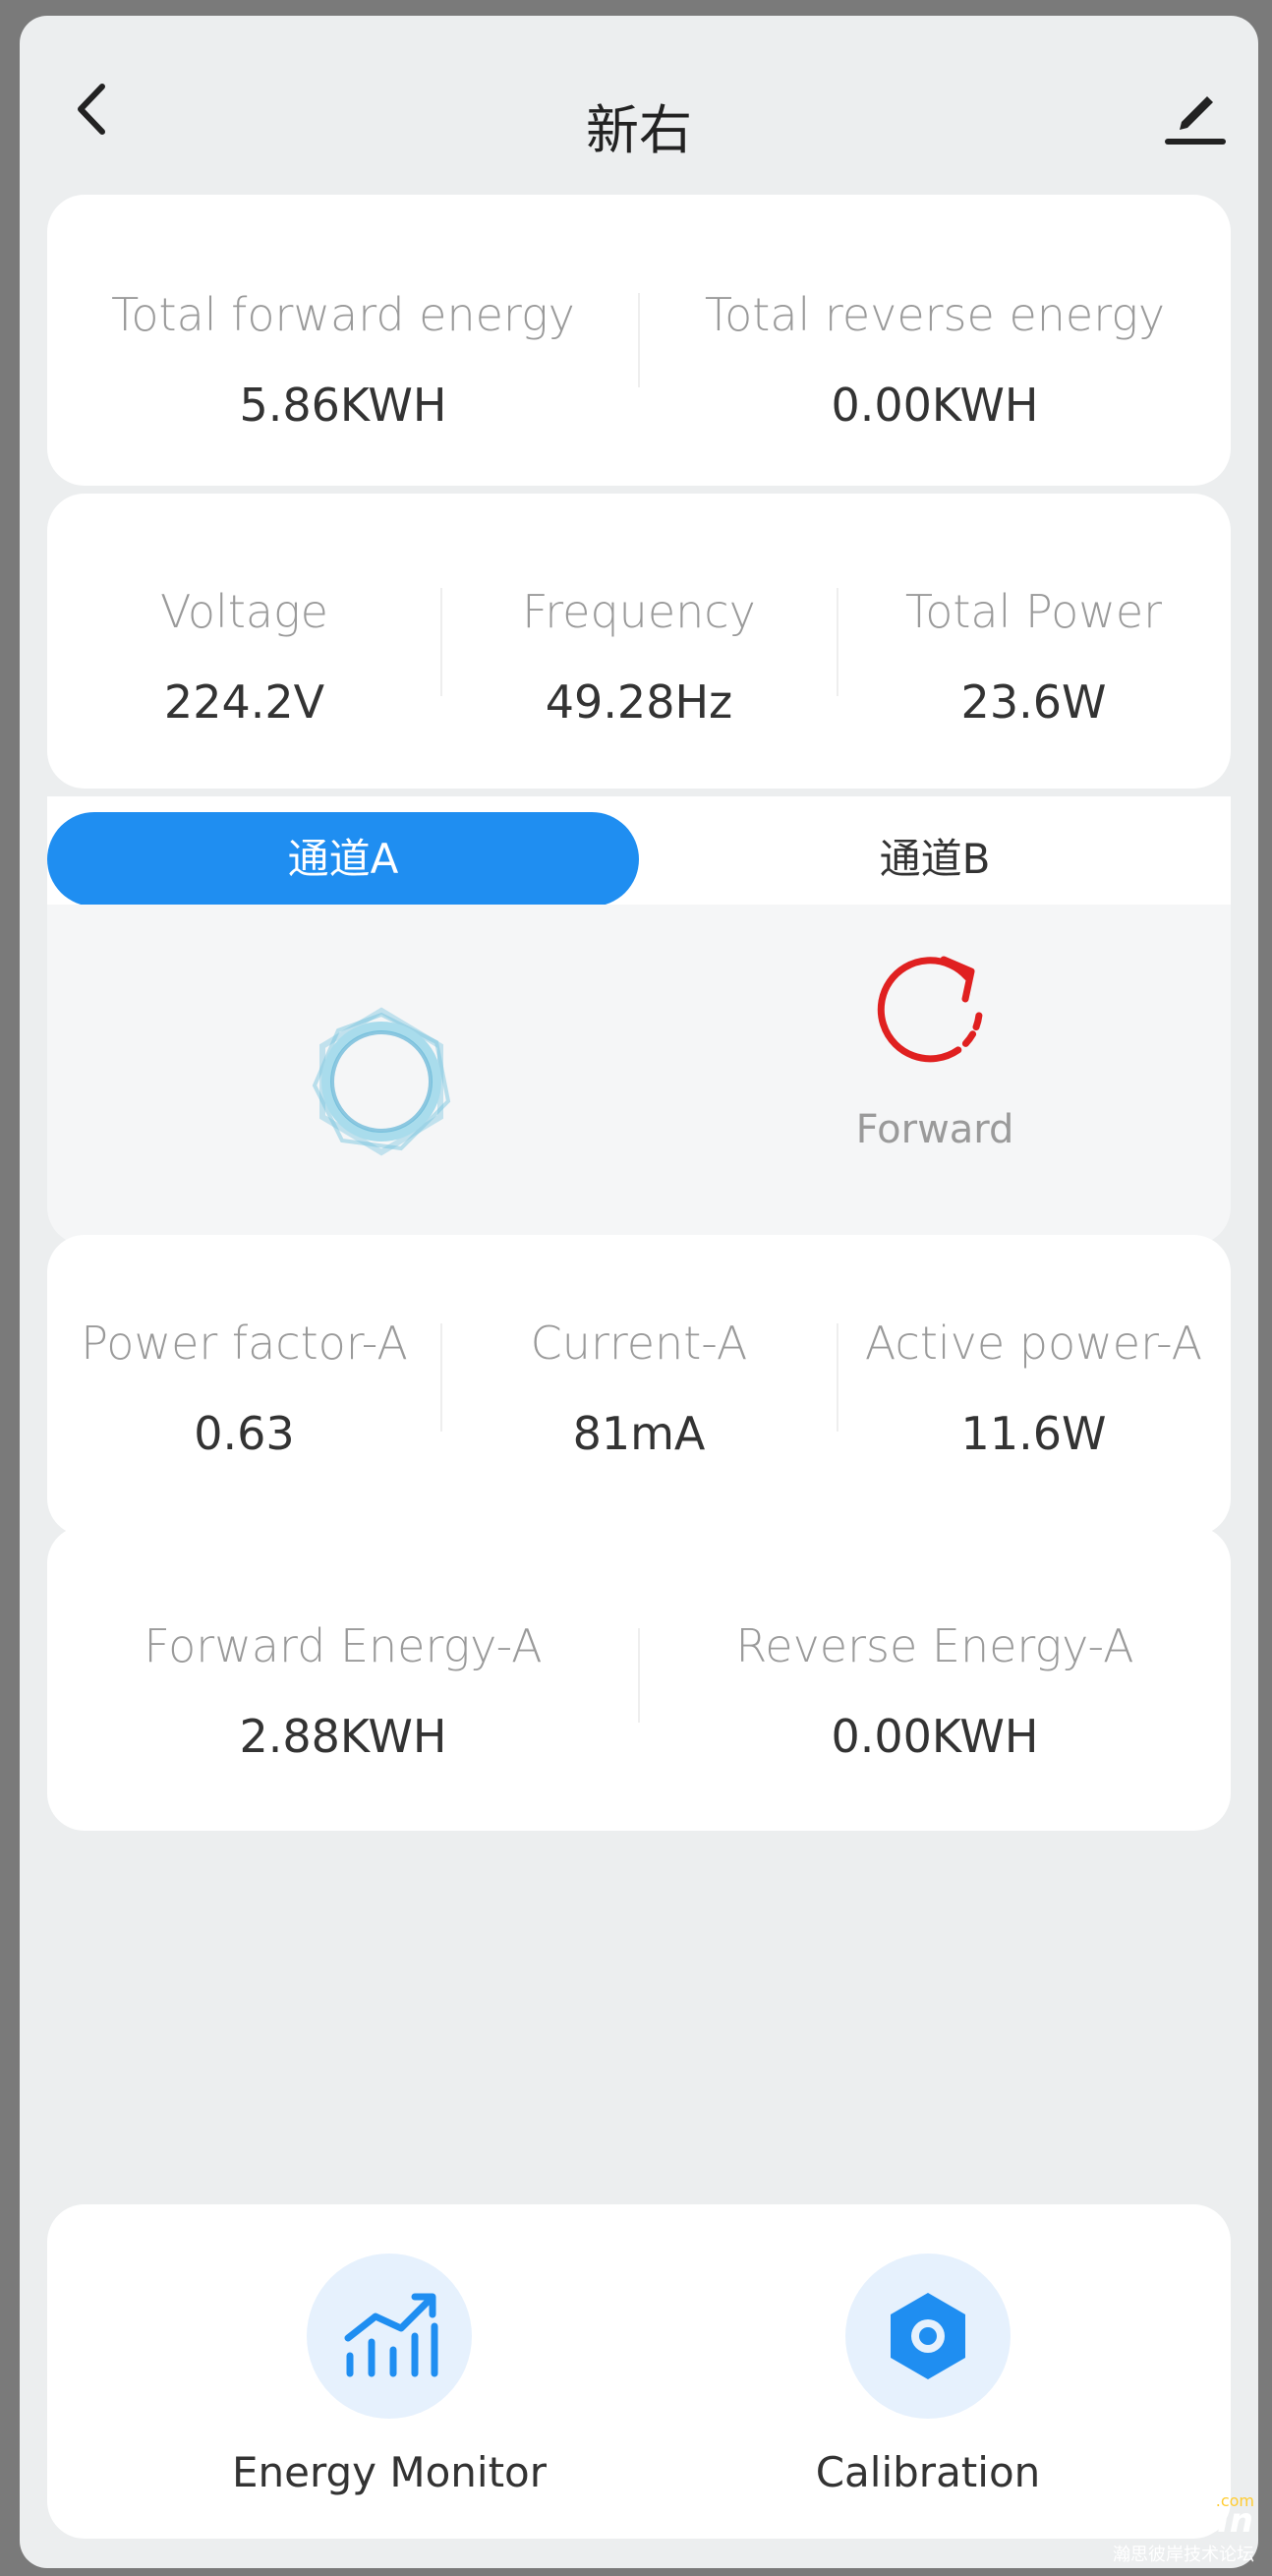 The width and height of the screenshot is (1272, 2576). Describe the element at coordinates (935, 1736) in the screenshot. I see `reverse-energy-a-value: 0.00KWH` at that location.